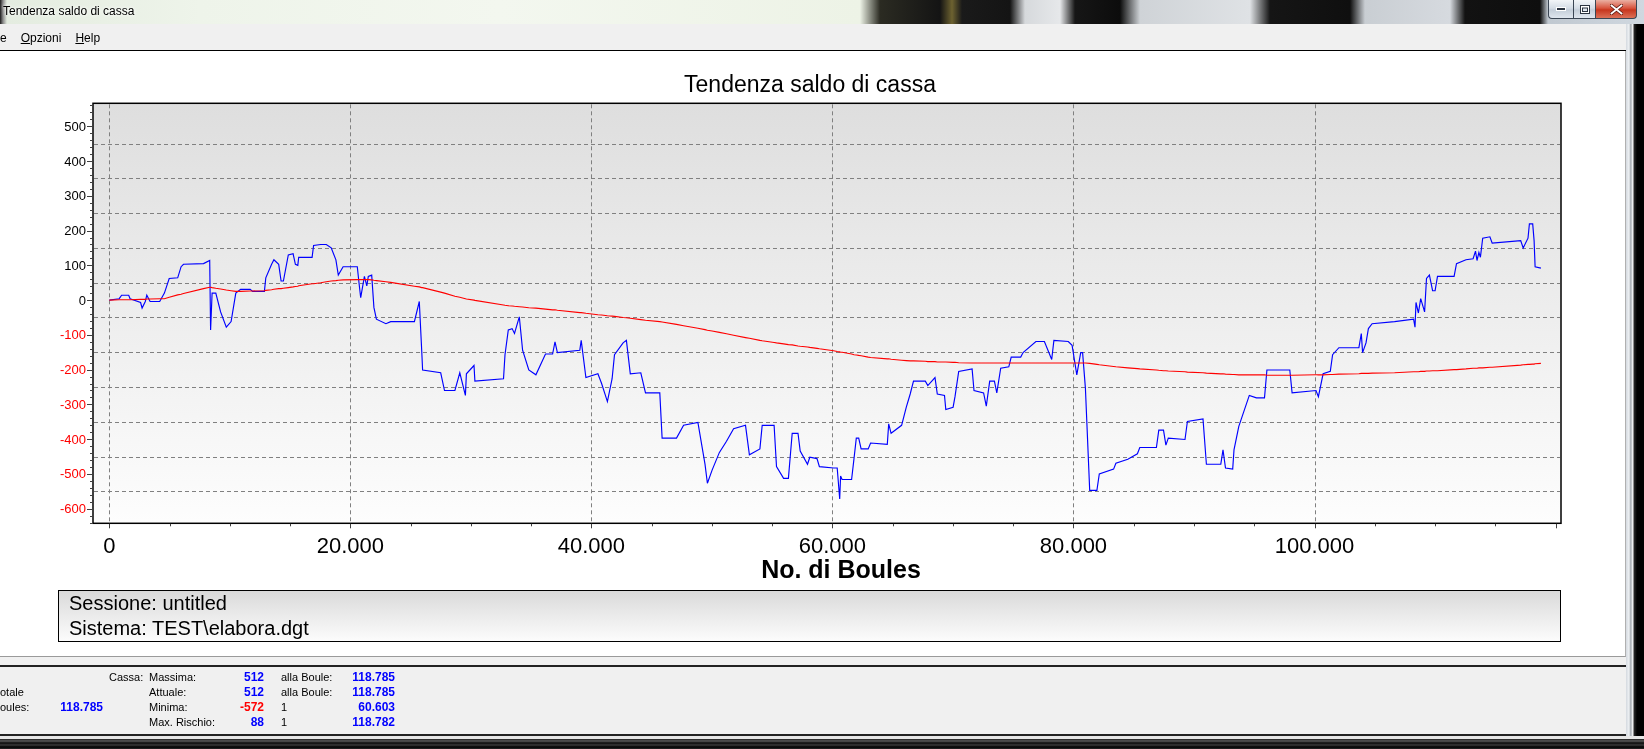  I want to click on restore-button, so click(1584, 9).